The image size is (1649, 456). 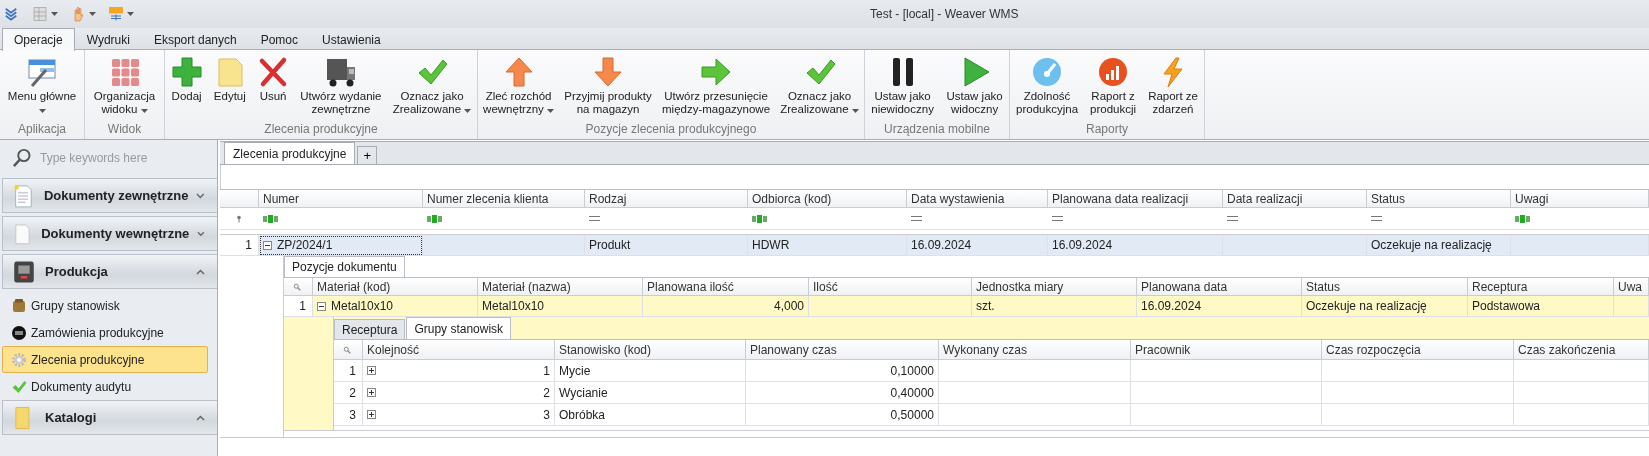 What do you see at coordinates (1107, 130) in the screenshot?
I see `group-caption: Raporty` at bounding box center [1107, 130].